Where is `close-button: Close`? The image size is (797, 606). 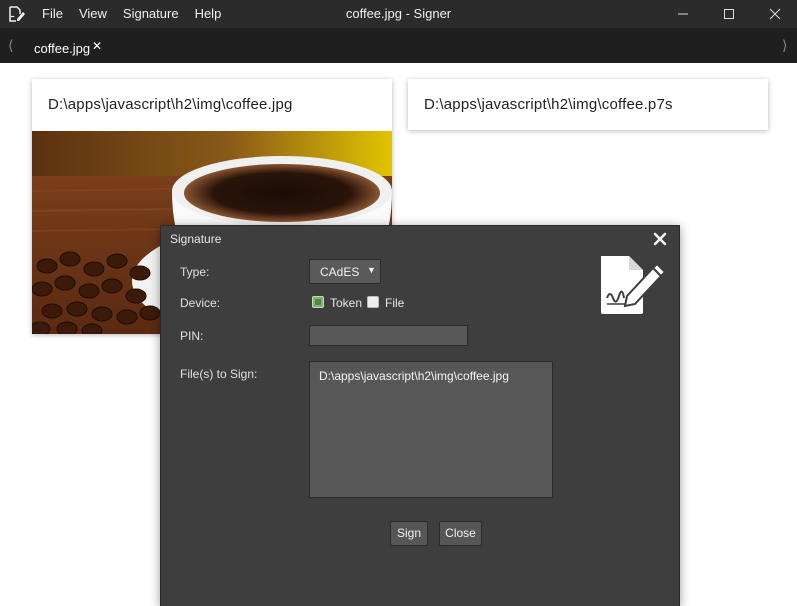 close-button: Close is located at coordinates (460, 533).